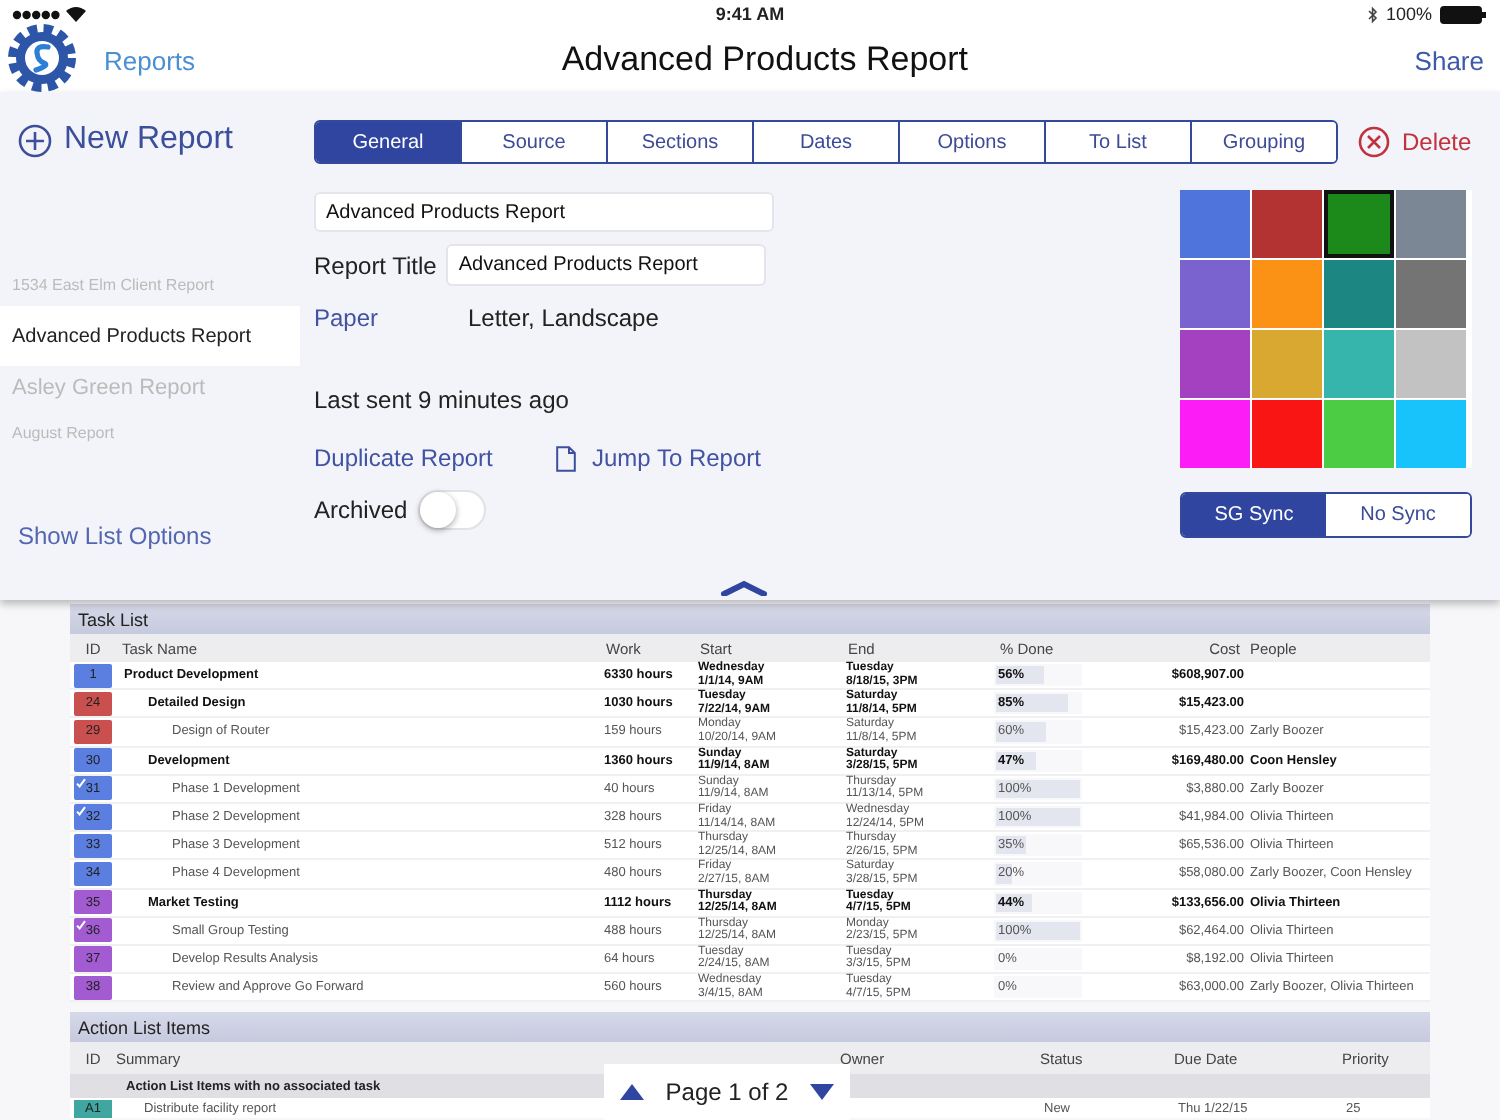  Describe the element at coordinates (563, 318) in the screenshot. I see `paper-value: Letter, Landscape` at that location.